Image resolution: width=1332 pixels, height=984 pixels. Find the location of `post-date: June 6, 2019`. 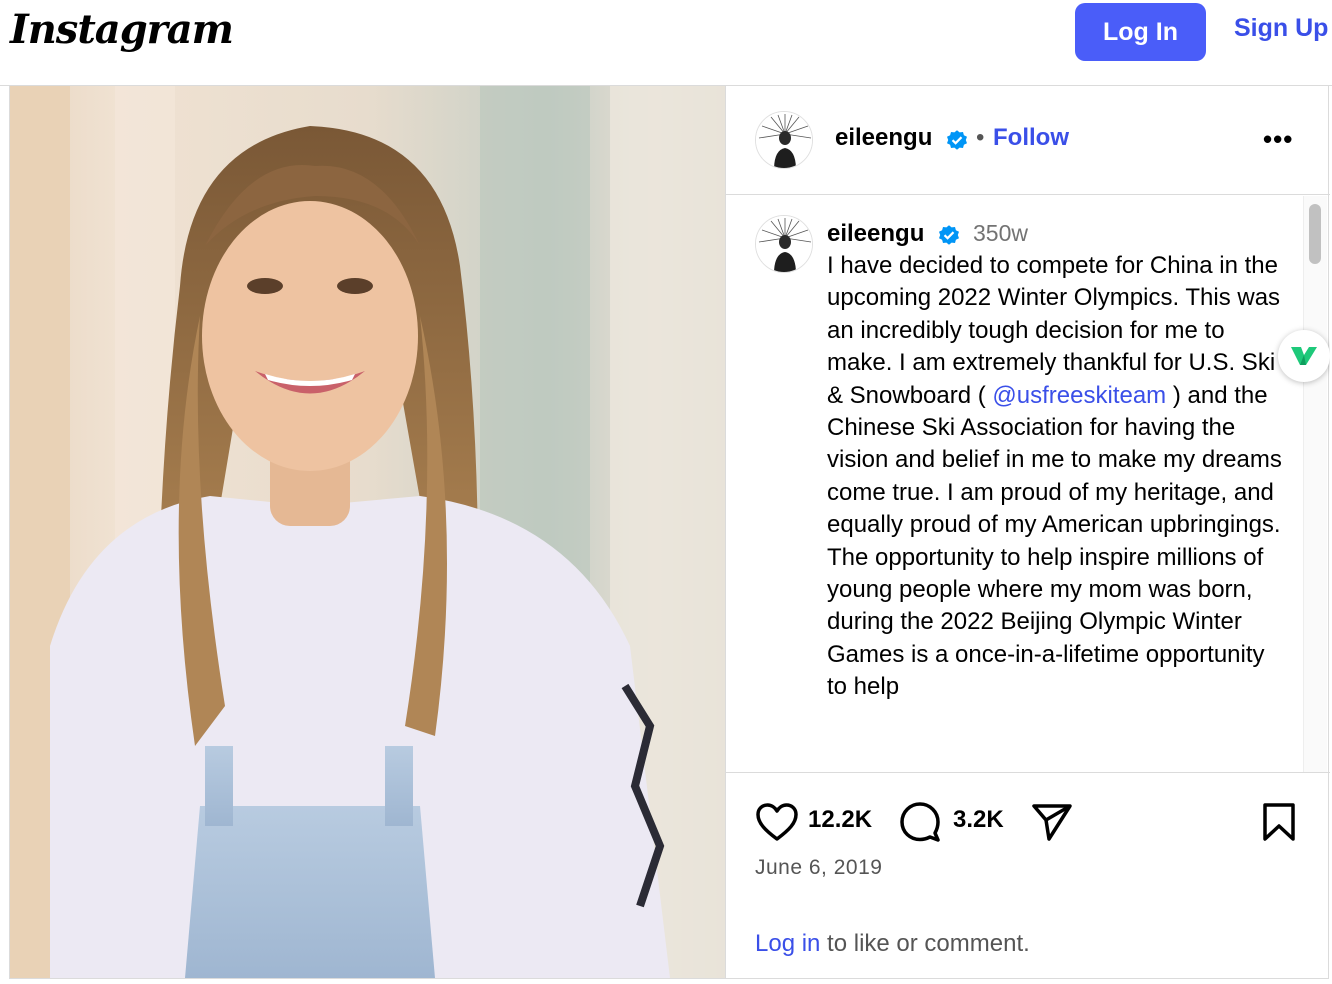

post-date: June 6, 2019 is located at coordinates (819, 867).